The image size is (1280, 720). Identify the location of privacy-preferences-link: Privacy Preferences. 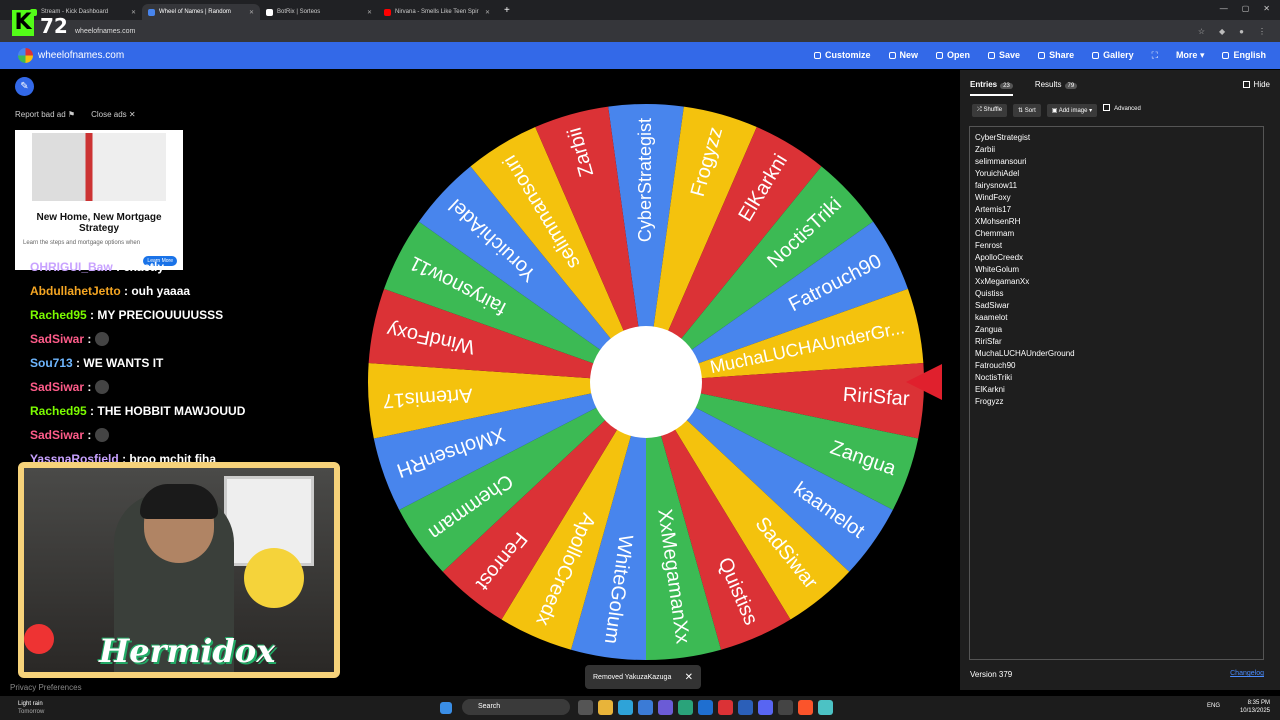
(46, 687).